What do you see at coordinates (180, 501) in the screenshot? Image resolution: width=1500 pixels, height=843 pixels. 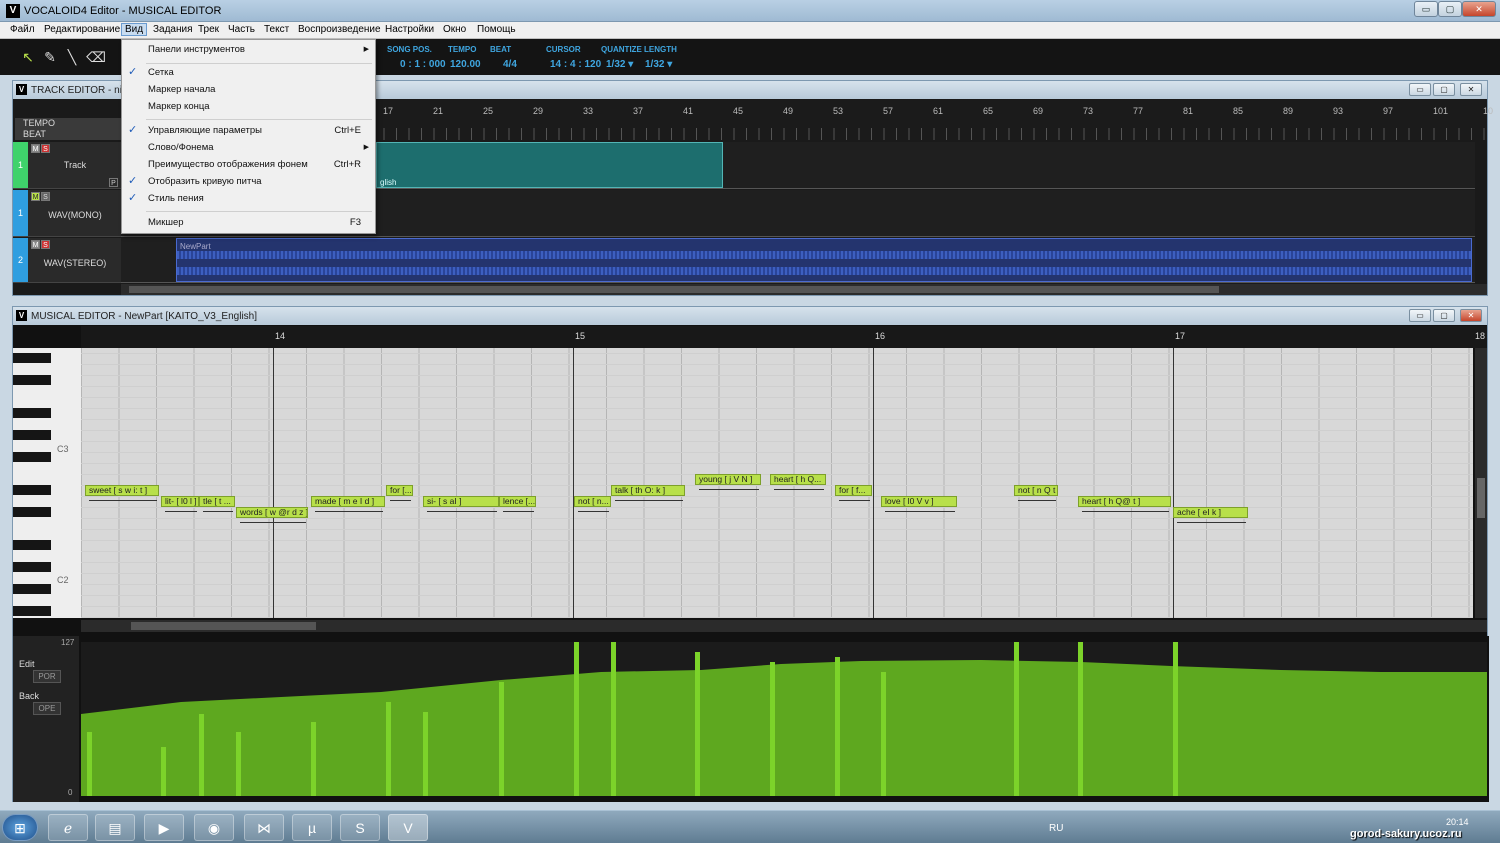 I see `note: lit- [ l0 l ]` at bounding box center [180, 501].